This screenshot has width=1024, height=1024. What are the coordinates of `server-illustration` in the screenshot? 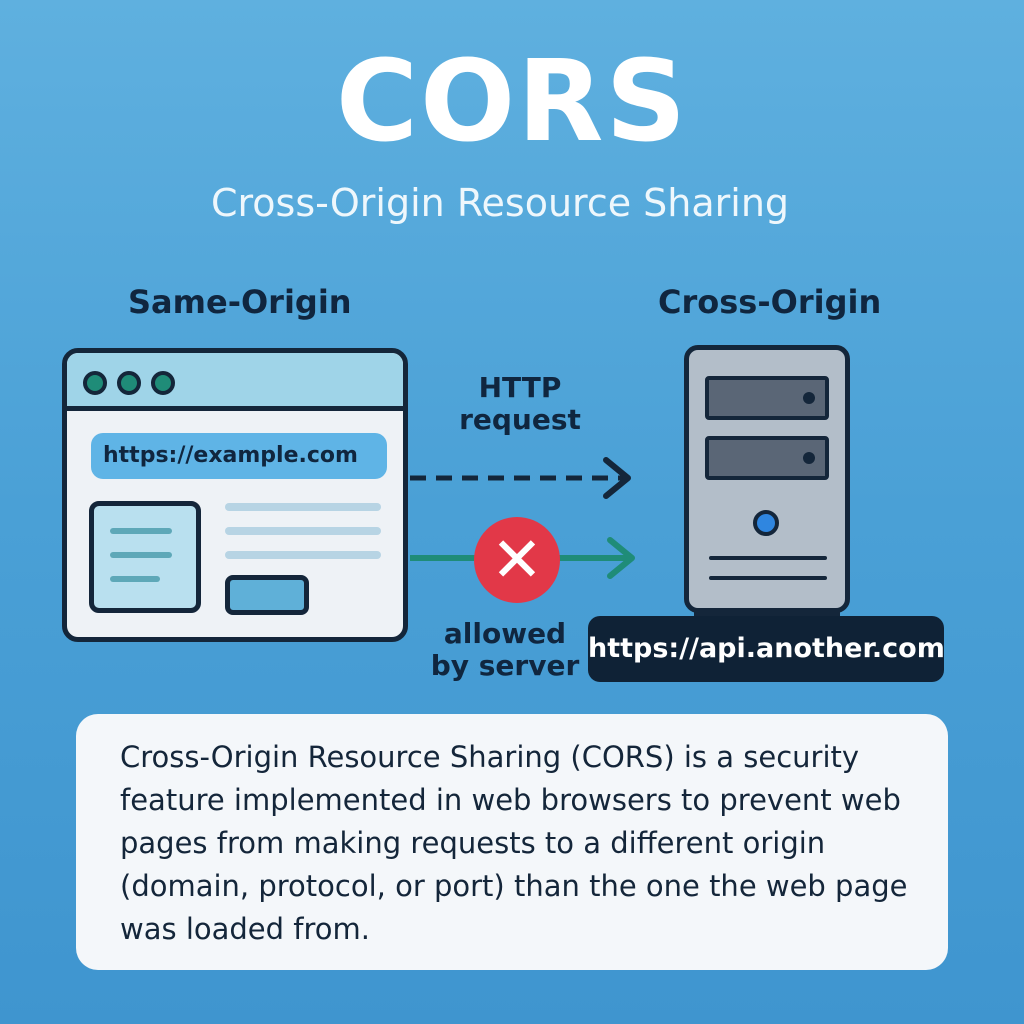 It's located at (767, 479).